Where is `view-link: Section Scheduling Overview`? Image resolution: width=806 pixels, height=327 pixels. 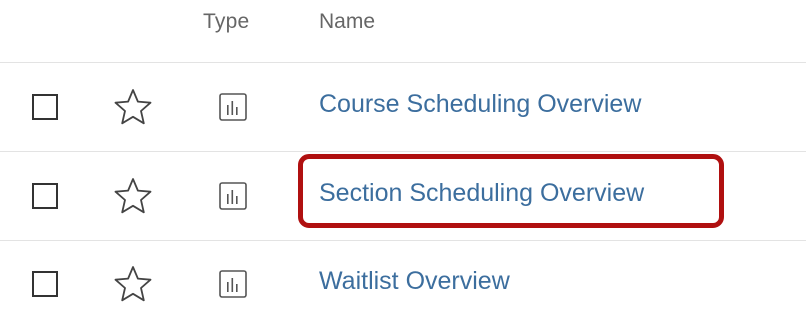 view-link: Section Scheduling Overview is located at coordinates (481, 193).